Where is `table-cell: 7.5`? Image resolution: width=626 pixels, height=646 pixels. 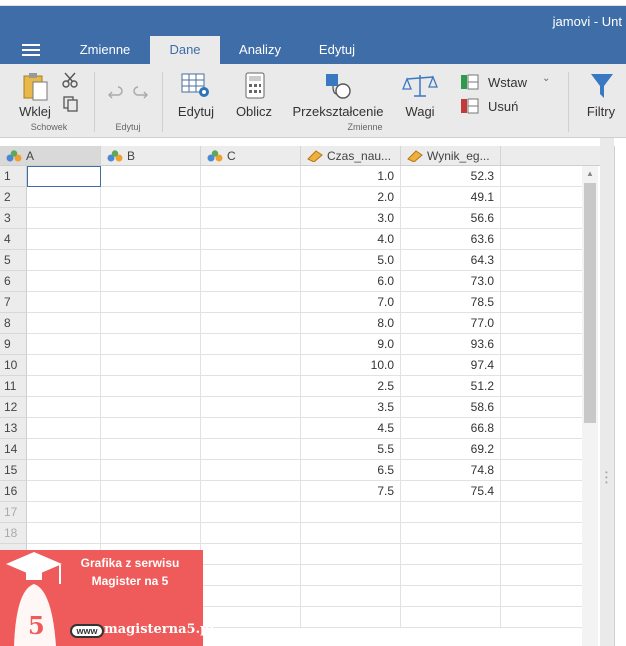 table-cell: 7.5 is located at coordinates (351, 491).